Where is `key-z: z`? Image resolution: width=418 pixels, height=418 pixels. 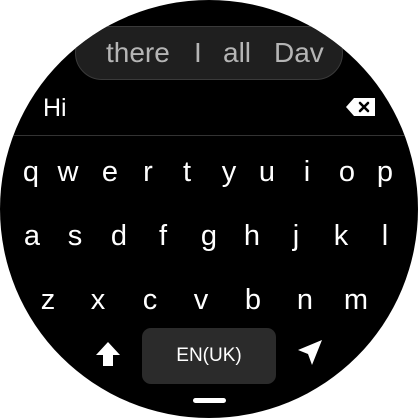
key-z: z is located at coordinates (48, 300).